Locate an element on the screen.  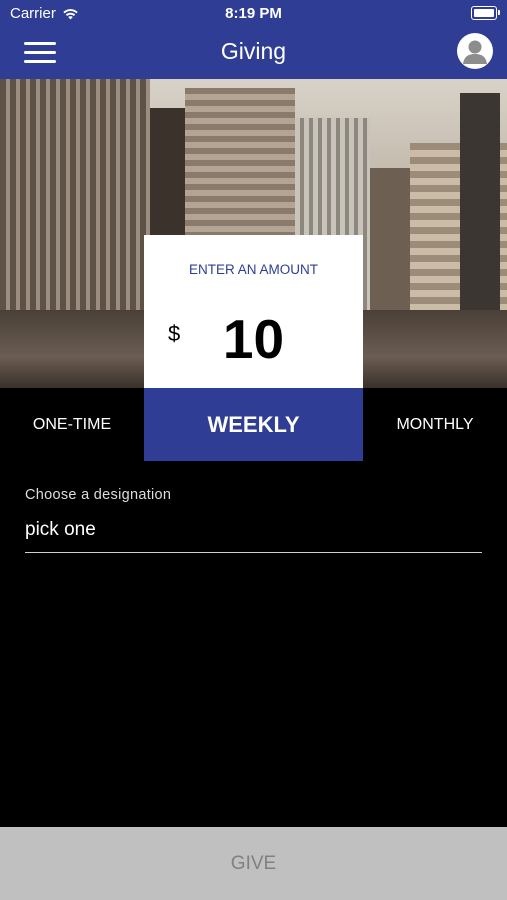
clock: 8:19 PM is located at coordinates (253, 13).